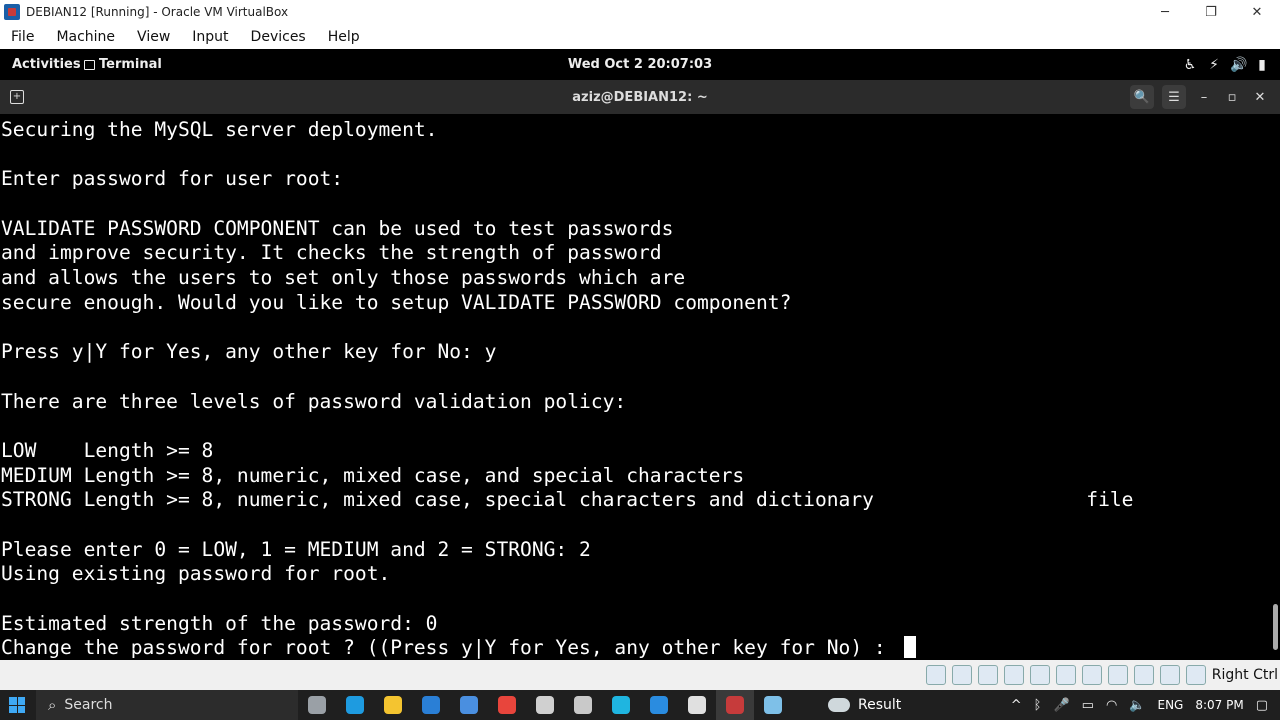 This screenshot has width=1280, height=720. Describe the element at coordinates (909, 647) in the screenshot. I see `text-cursor` at that location.